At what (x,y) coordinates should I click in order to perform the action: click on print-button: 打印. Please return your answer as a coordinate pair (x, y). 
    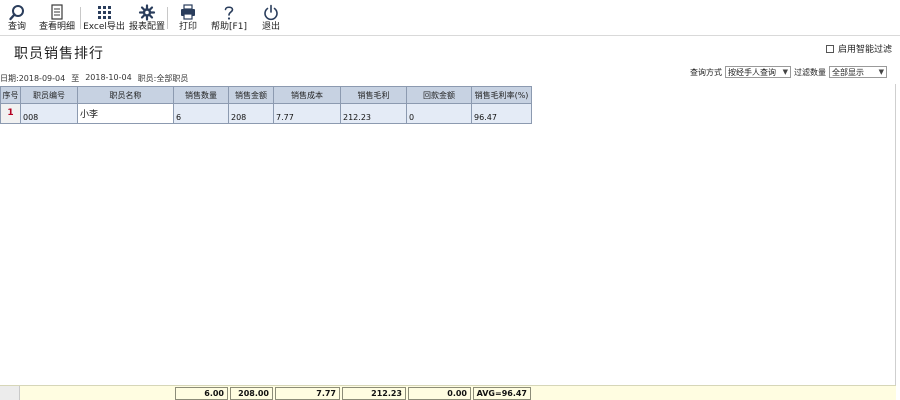
    Looking at the image, I should click on (188, 18).